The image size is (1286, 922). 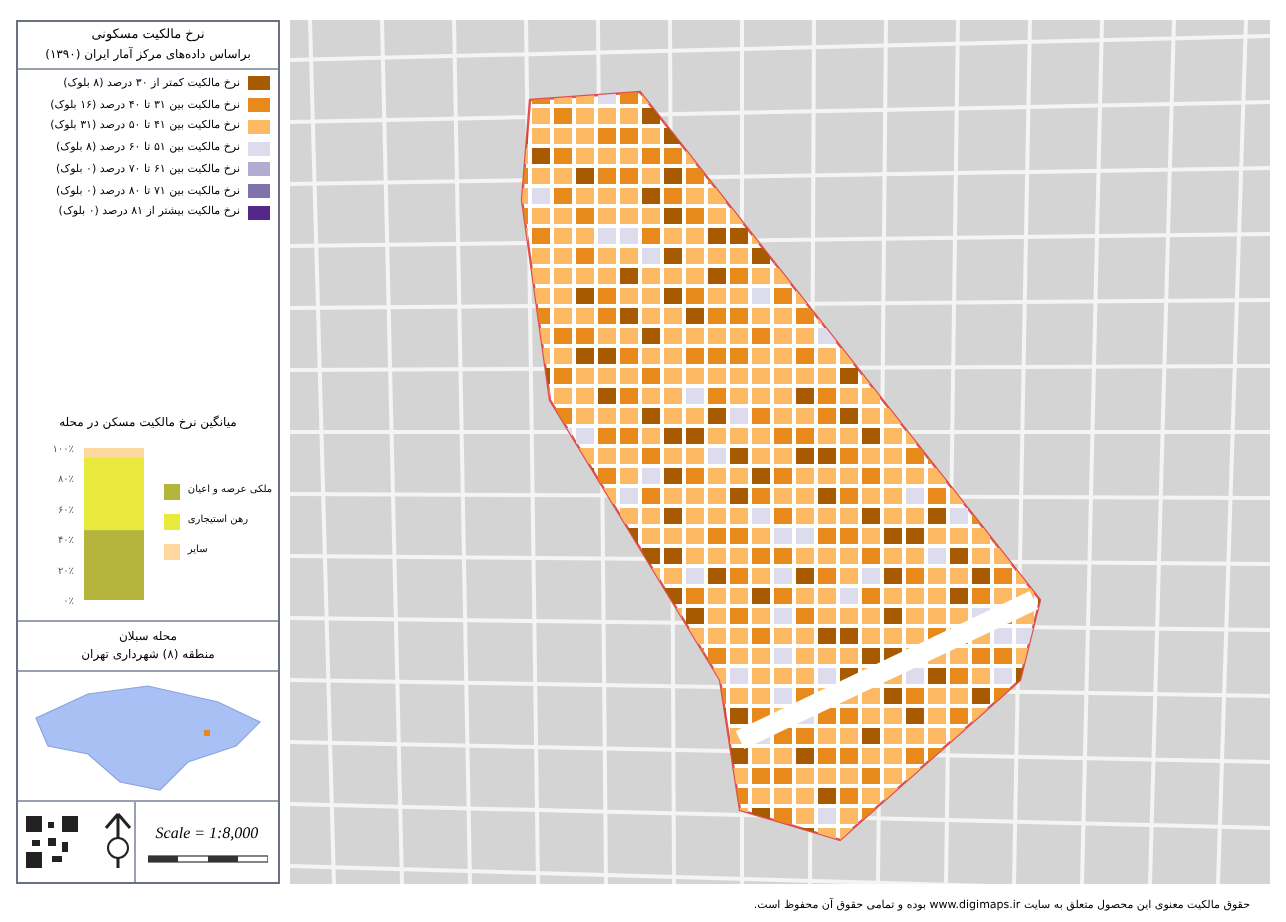 I want to click on qr-code-icon, so click(x=52, y=842).